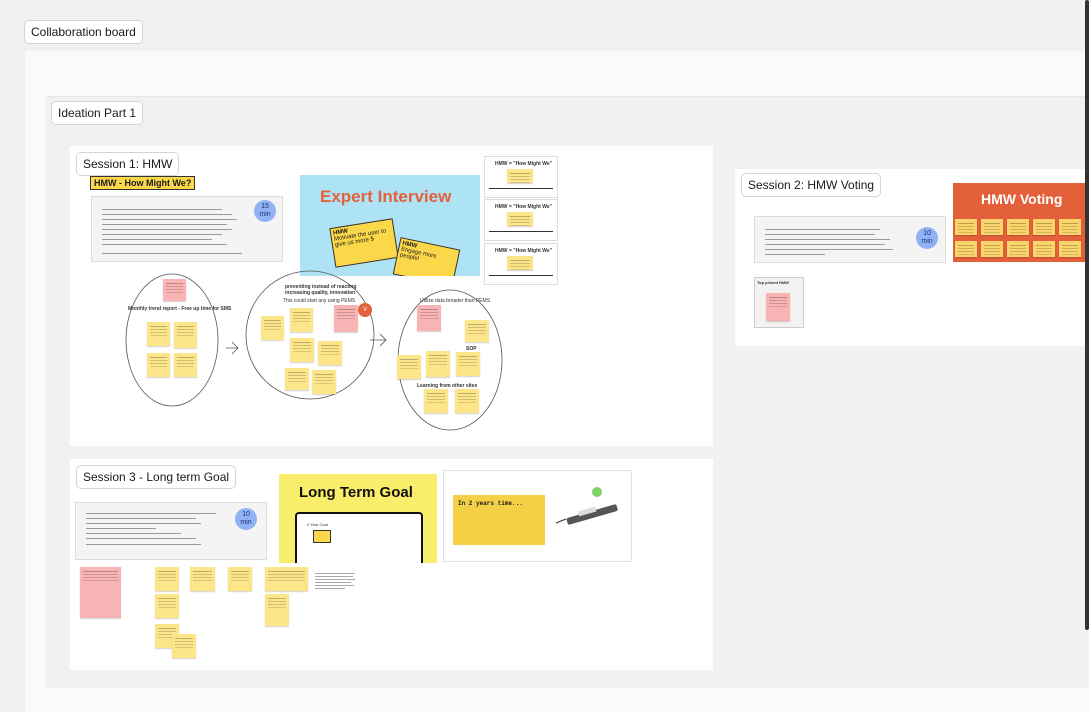 The width and height of the screenshot is (1089, 712). What do you see at coordinates (586, 514) in the screenshot?
I see `marker-pen-icon` at bounding box center [586, 514].